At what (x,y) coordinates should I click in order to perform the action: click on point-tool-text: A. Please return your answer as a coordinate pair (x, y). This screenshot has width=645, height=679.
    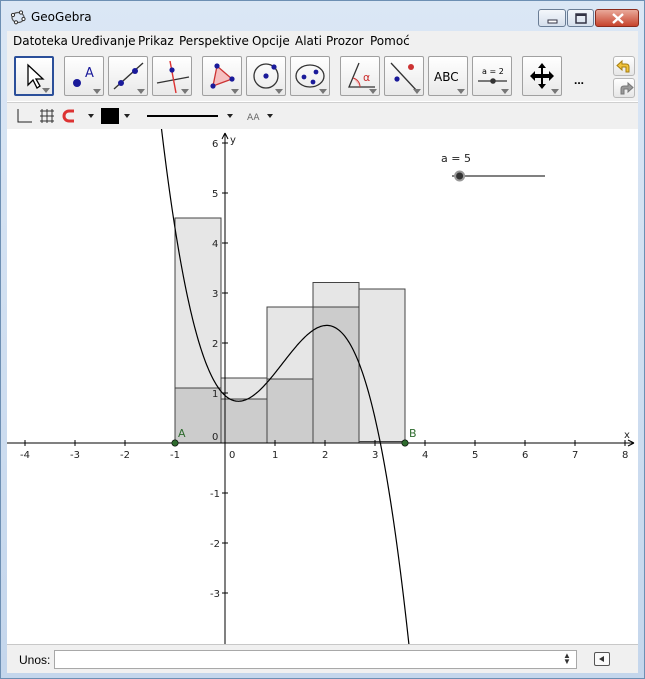
    Looking at the image, I should click on (89, 73).